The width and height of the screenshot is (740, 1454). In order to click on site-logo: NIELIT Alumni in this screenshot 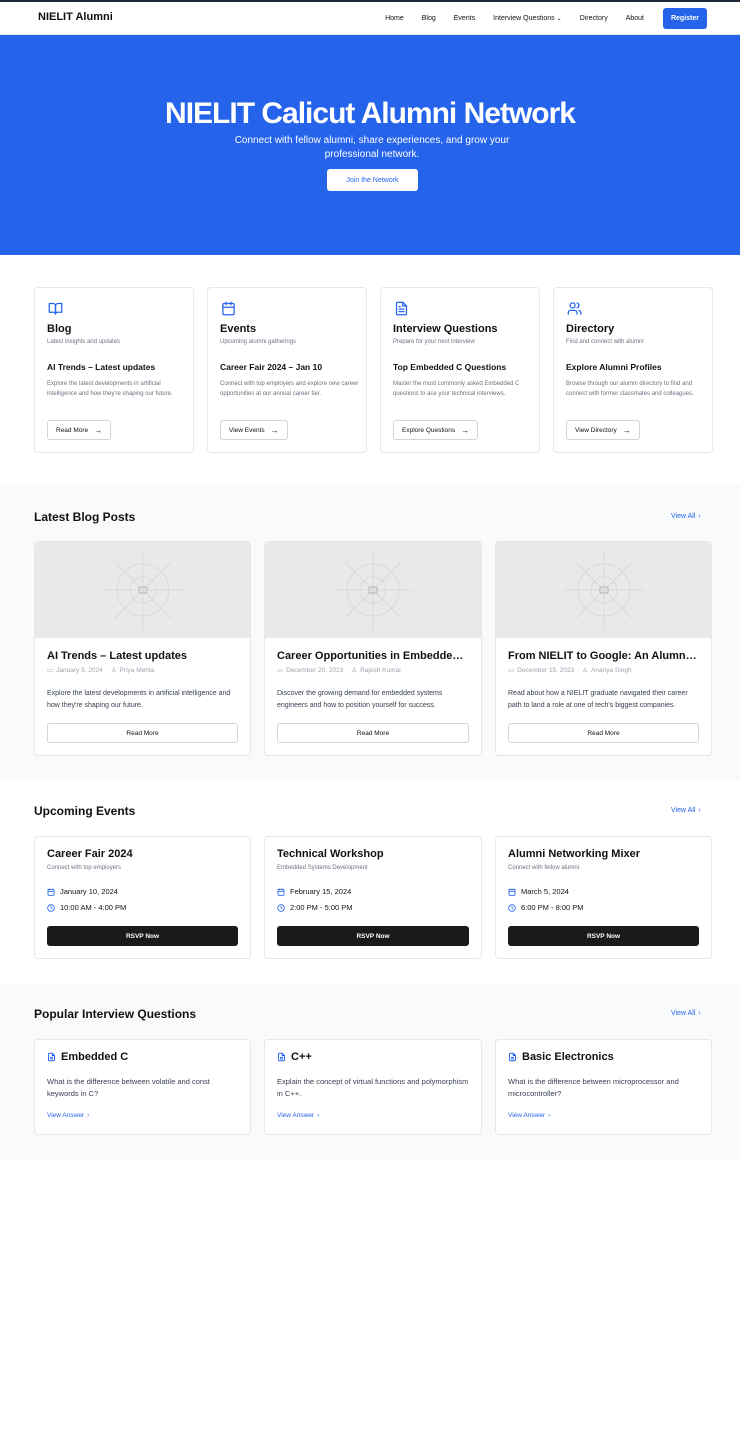, I will do `click(75, 17)`.